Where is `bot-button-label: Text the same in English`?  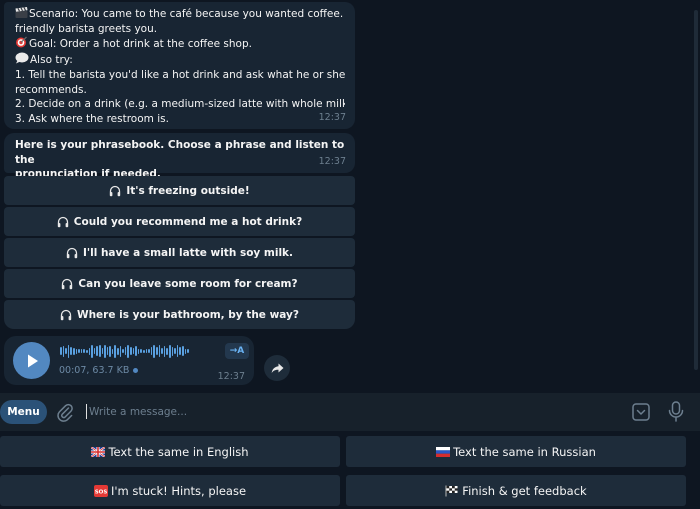
bot-button-label: Text the same in English is located at coordinates (178, 451).